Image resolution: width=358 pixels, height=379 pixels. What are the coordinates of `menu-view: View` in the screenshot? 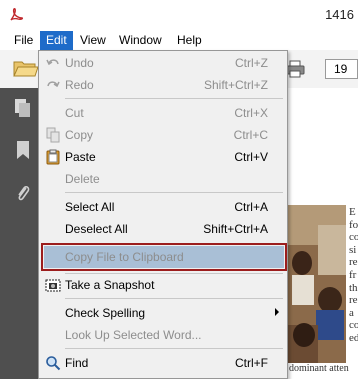 It's located at (93, 40).